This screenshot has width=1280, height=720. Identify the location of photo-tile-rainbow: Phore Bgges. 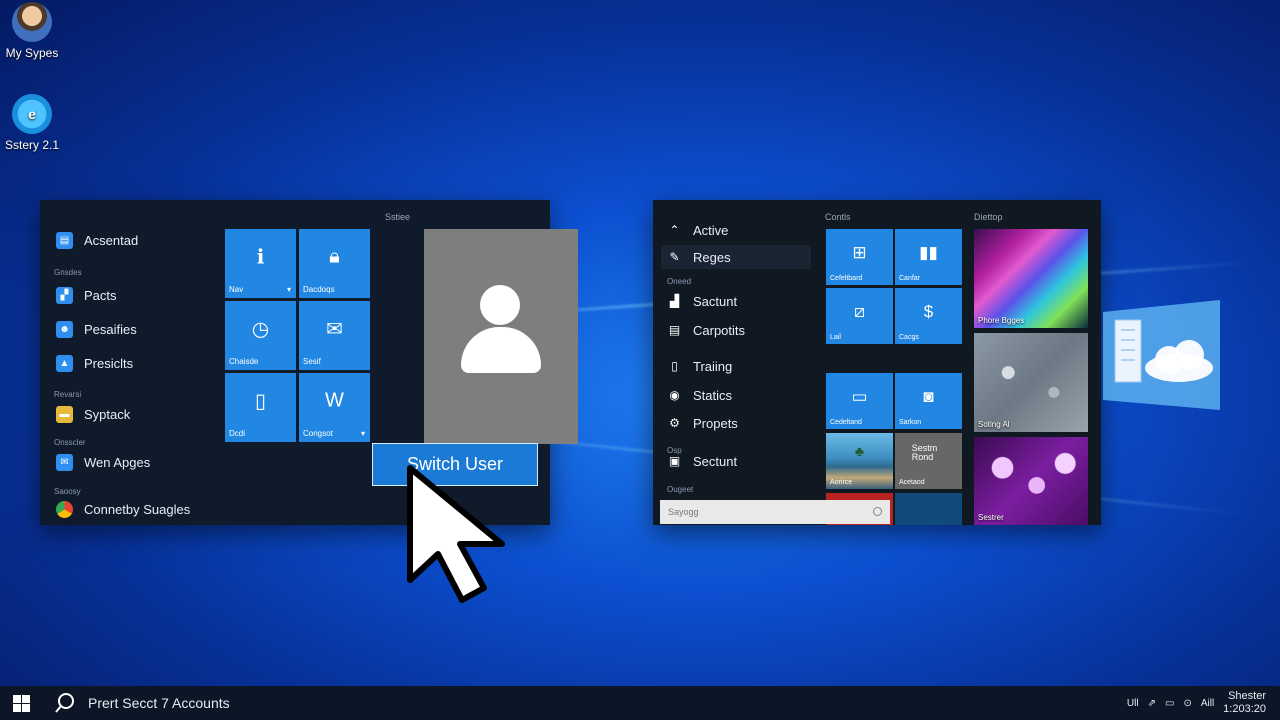
(1031, 278).